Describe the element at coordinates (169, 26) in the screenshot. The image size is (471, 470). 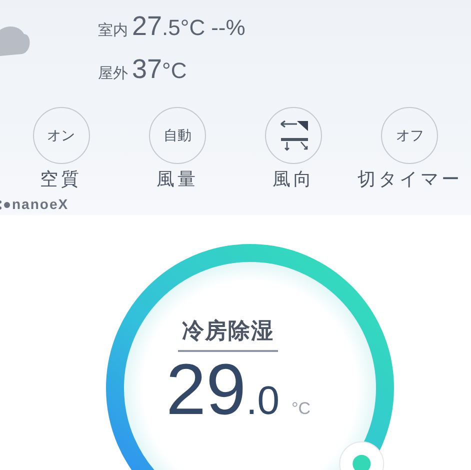
I see `indoor-temperature: 27.5°C` at that location.